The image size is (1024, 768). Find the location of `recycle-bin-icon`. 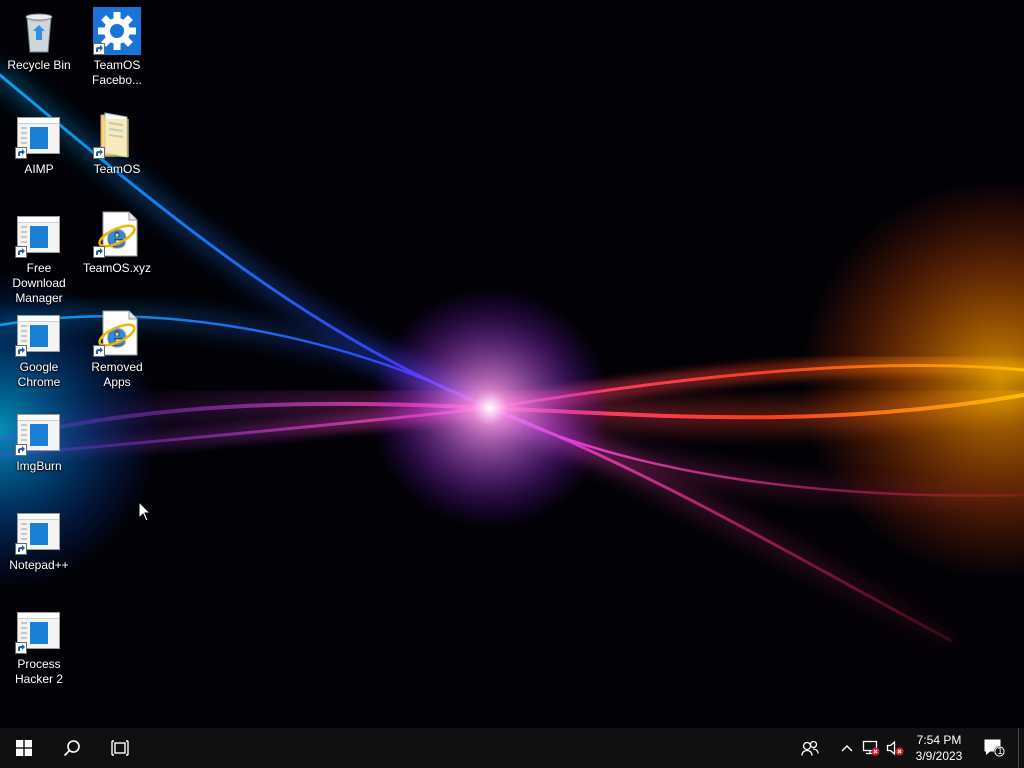

recycle-bin-icon is located at coordinates (39, 31).